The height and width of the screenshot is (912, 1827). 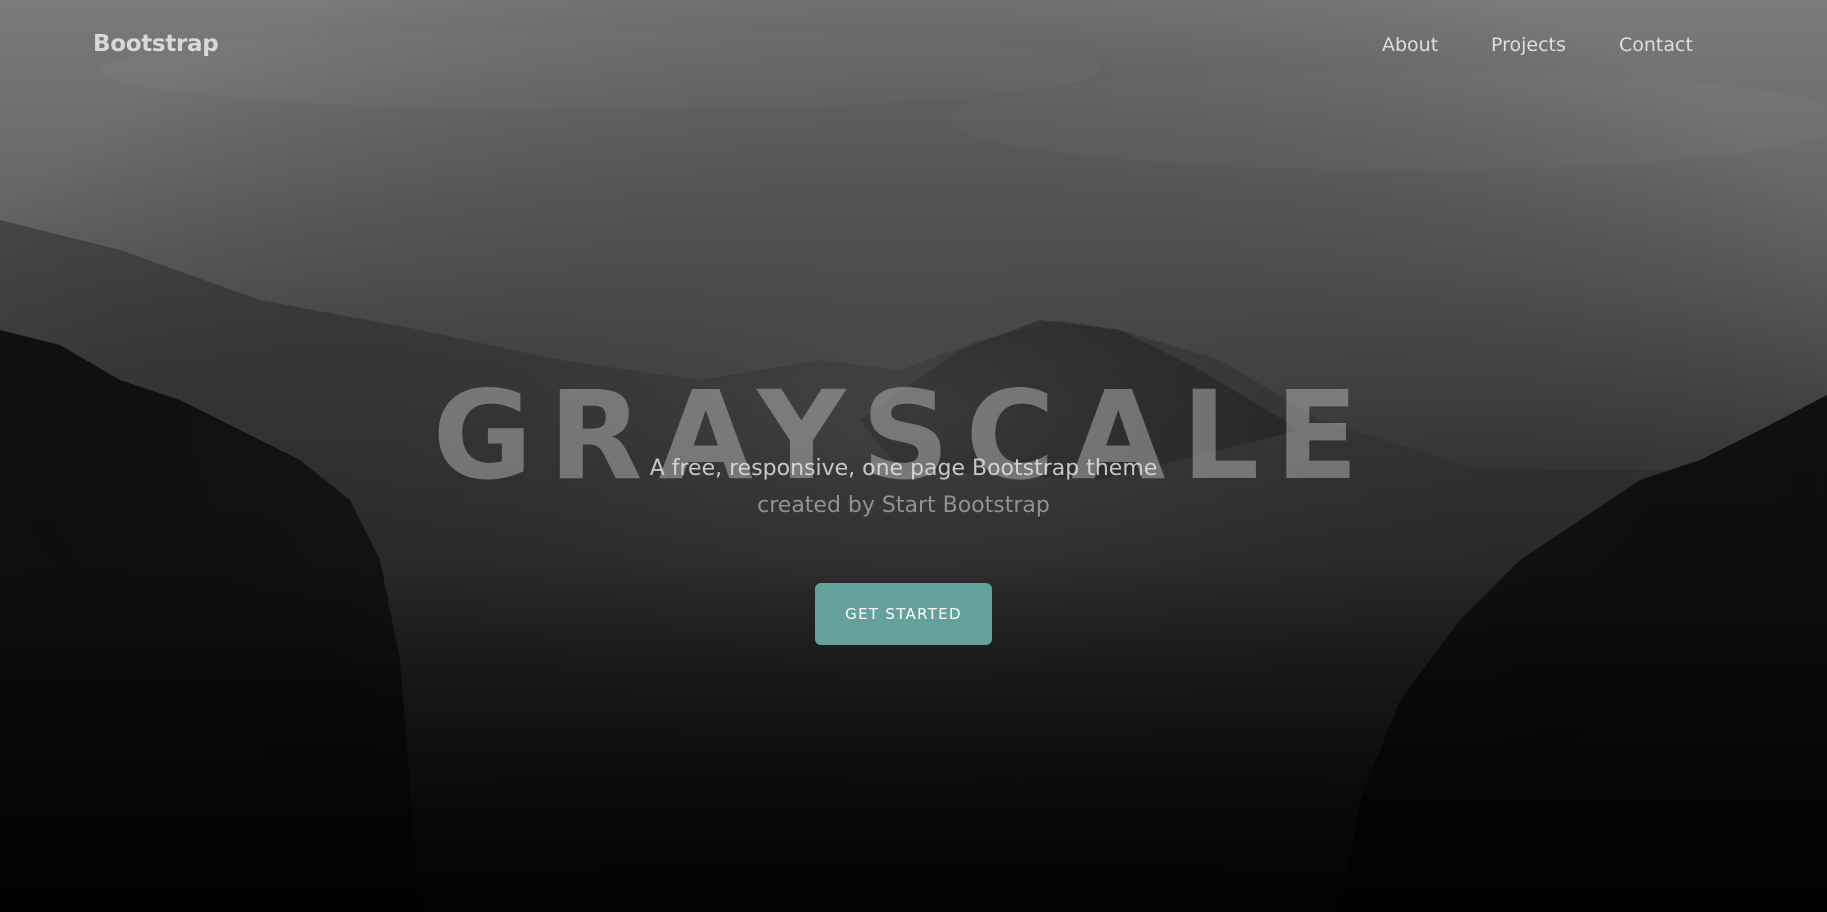 I want to click on nav-link-about: About, so click(x=1410, y=45).